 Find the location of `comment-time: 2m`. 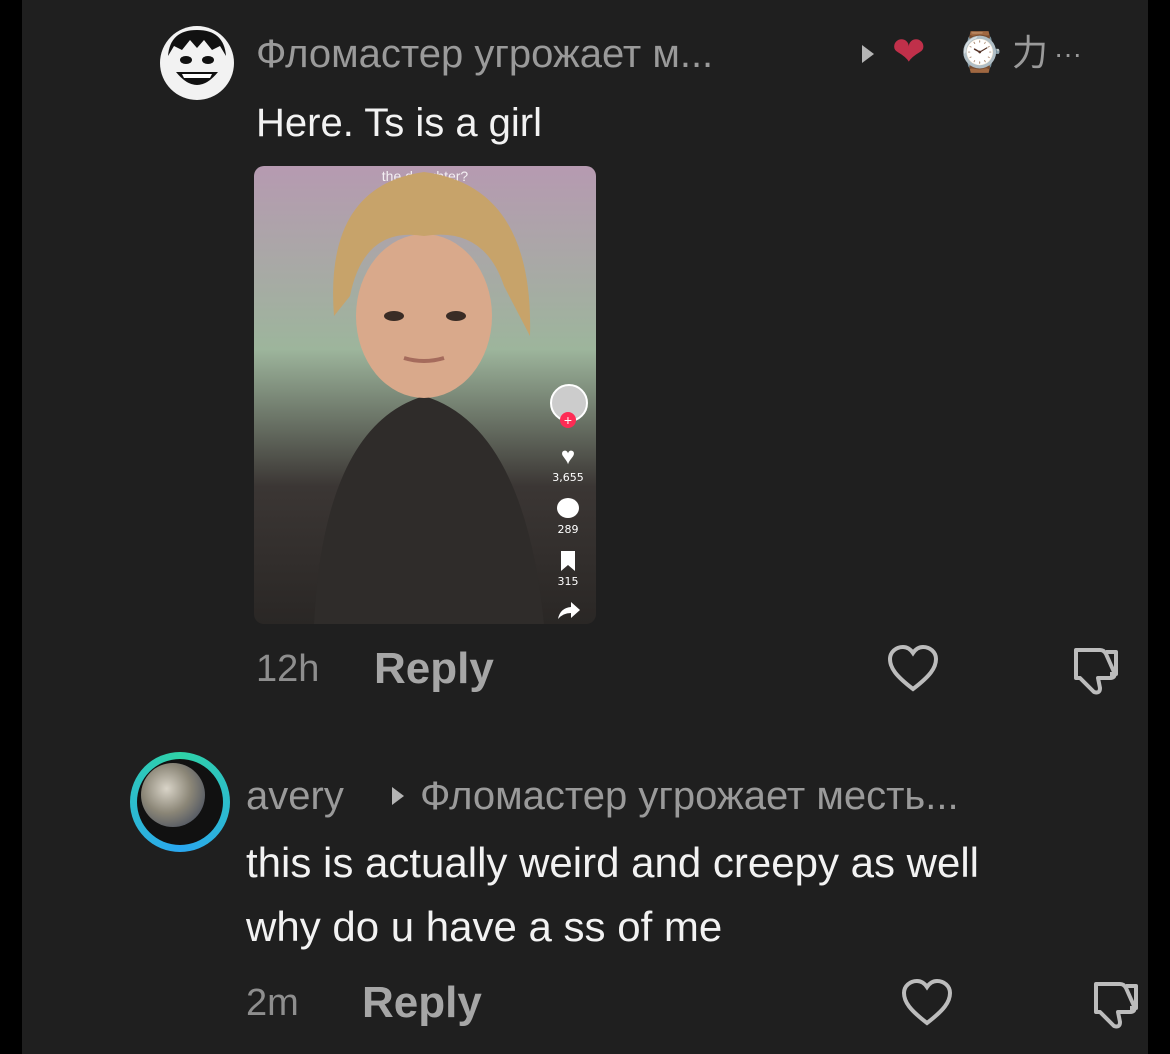

comment-time: 2m is located at coordinates (272, 1003).